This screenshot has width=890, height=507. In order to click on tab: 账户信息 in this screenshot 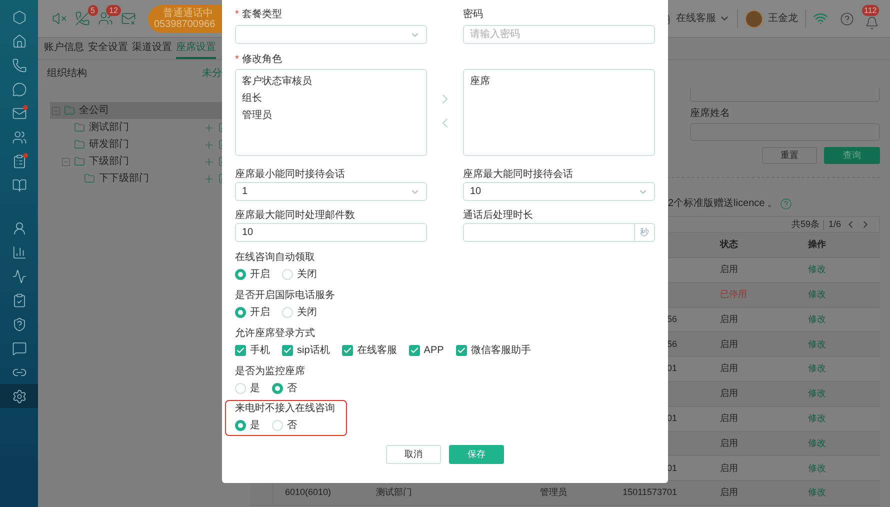, I will do `click(64, 48)`.